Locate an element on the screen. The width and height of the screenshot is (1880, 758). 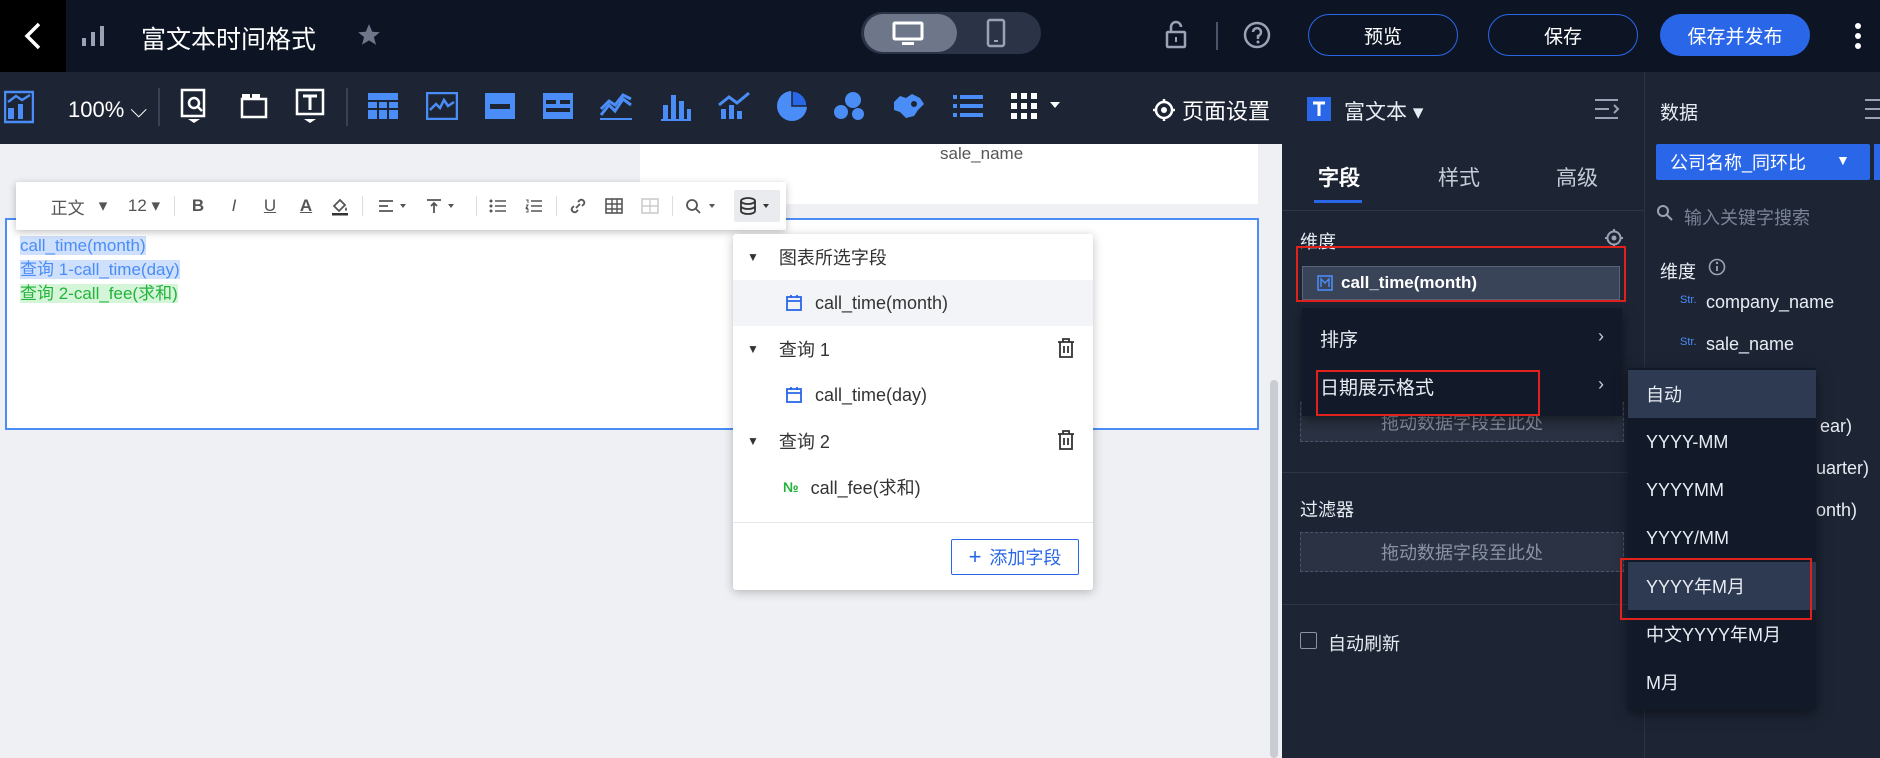
link-icon is located at coordinates (578, 206).